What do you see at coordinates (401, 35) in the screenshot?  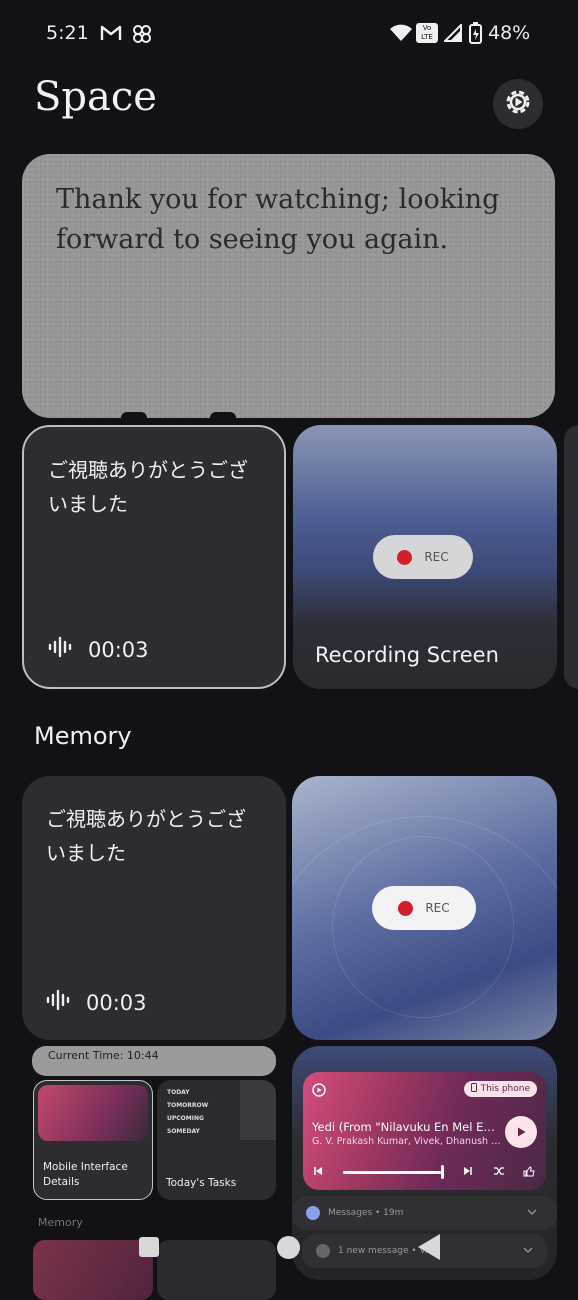 I see `wifi-icon` at bounding box center [401, 35].